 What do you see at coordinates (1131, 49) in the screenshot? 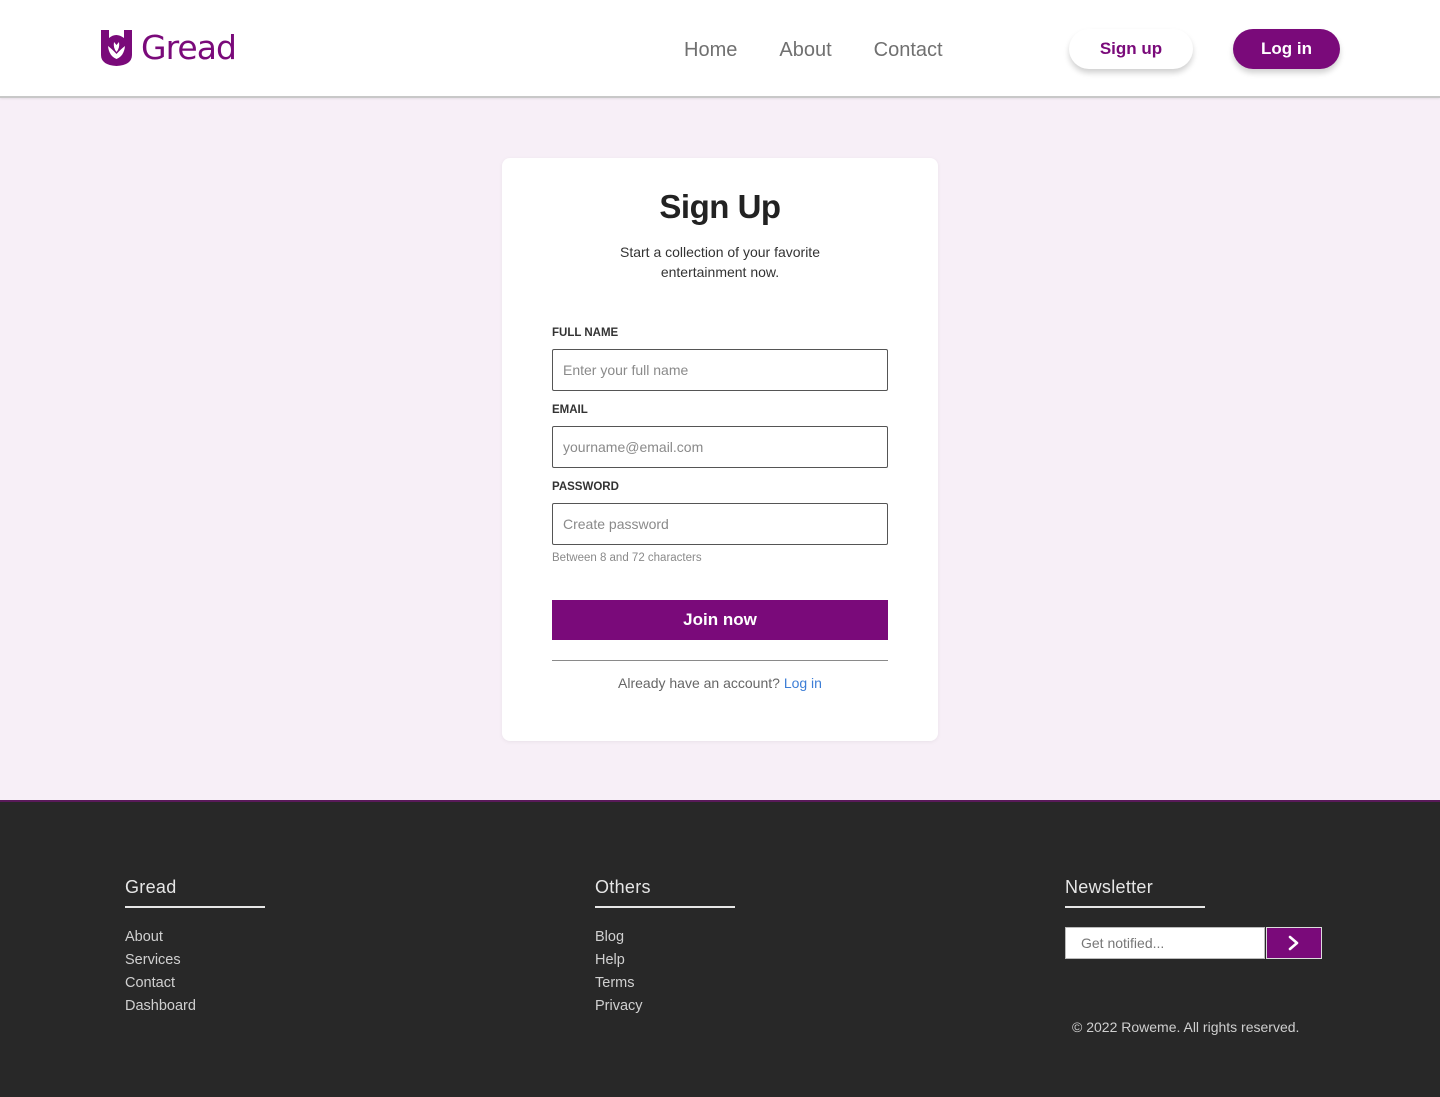
I see `header-signup-button: Sign up` at bounding box center [1131, 49].